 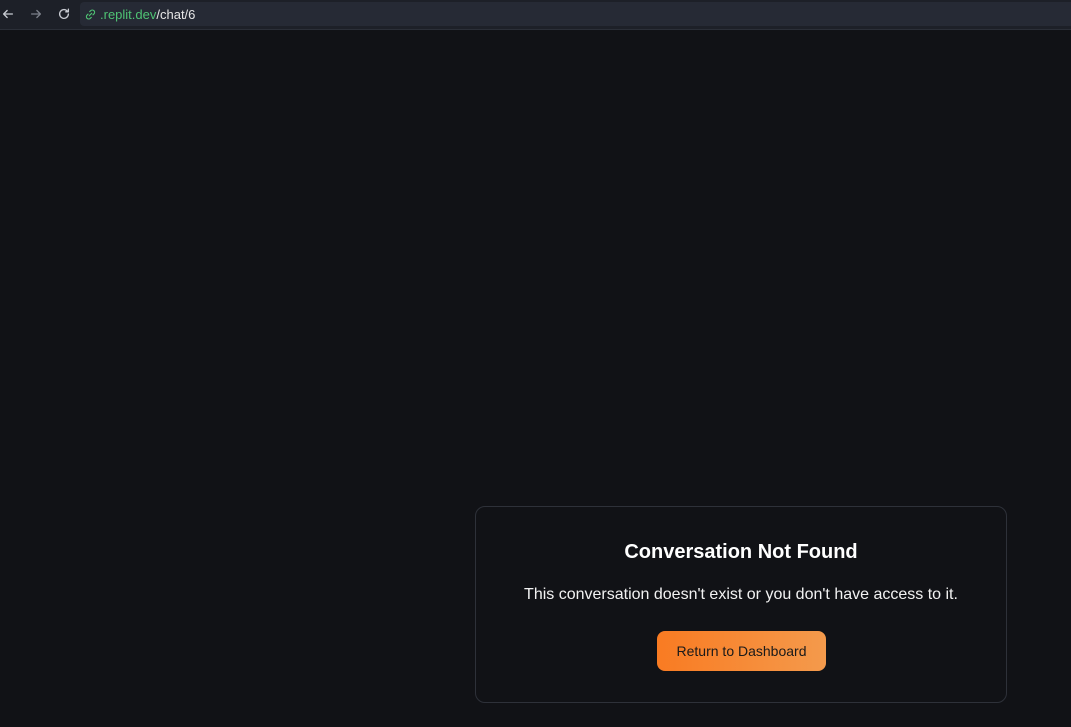 I want to click on arrow-right-icon, so click(x=36, y=14).